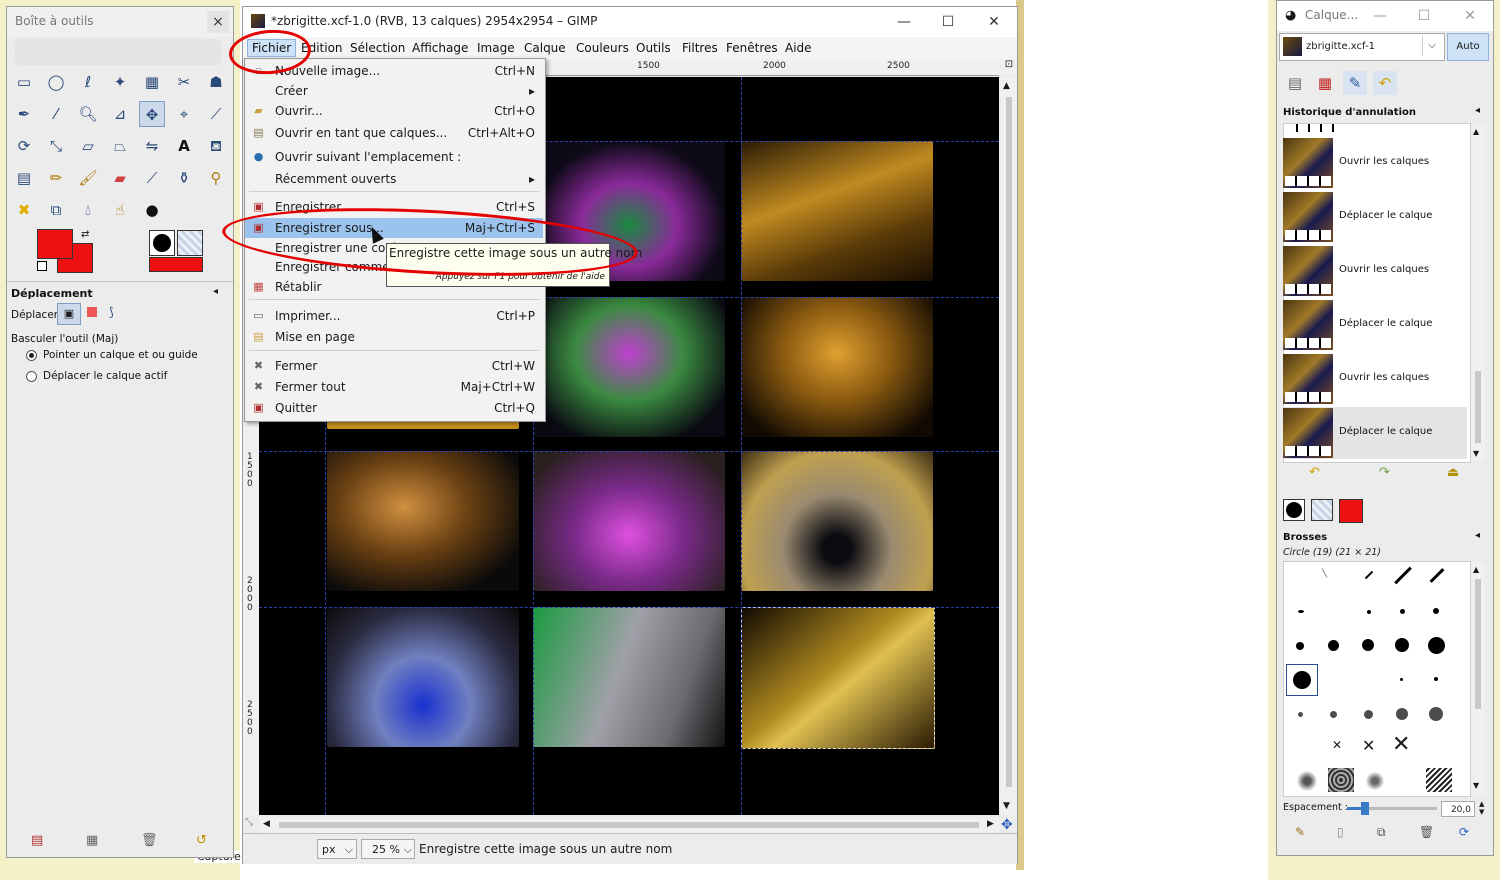  Describe the element at coordinates (24, 82) in the screenshot. I see `rect-select-icon: ▭` at that location.